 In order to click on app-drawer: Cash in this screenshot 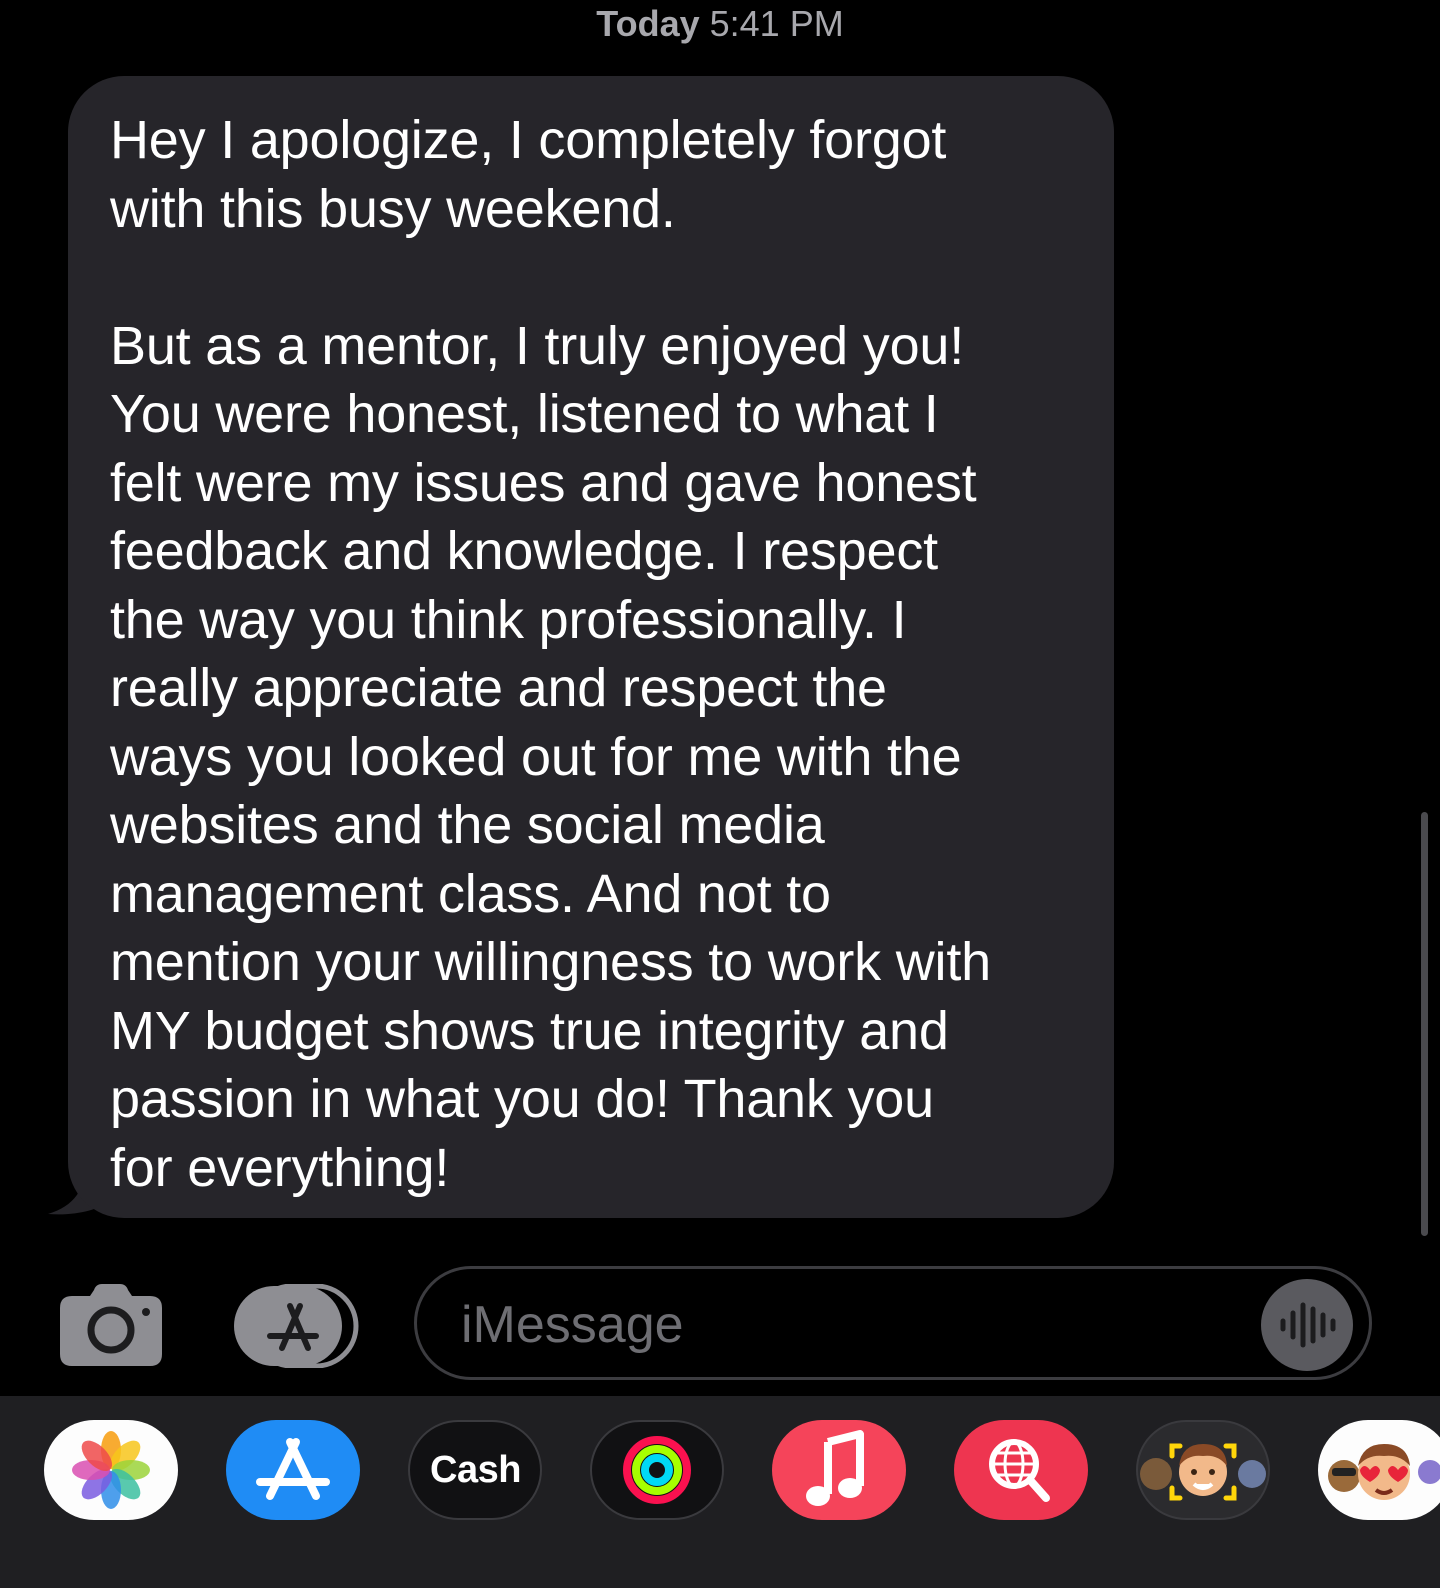, I will do `click(720, 1492)`.